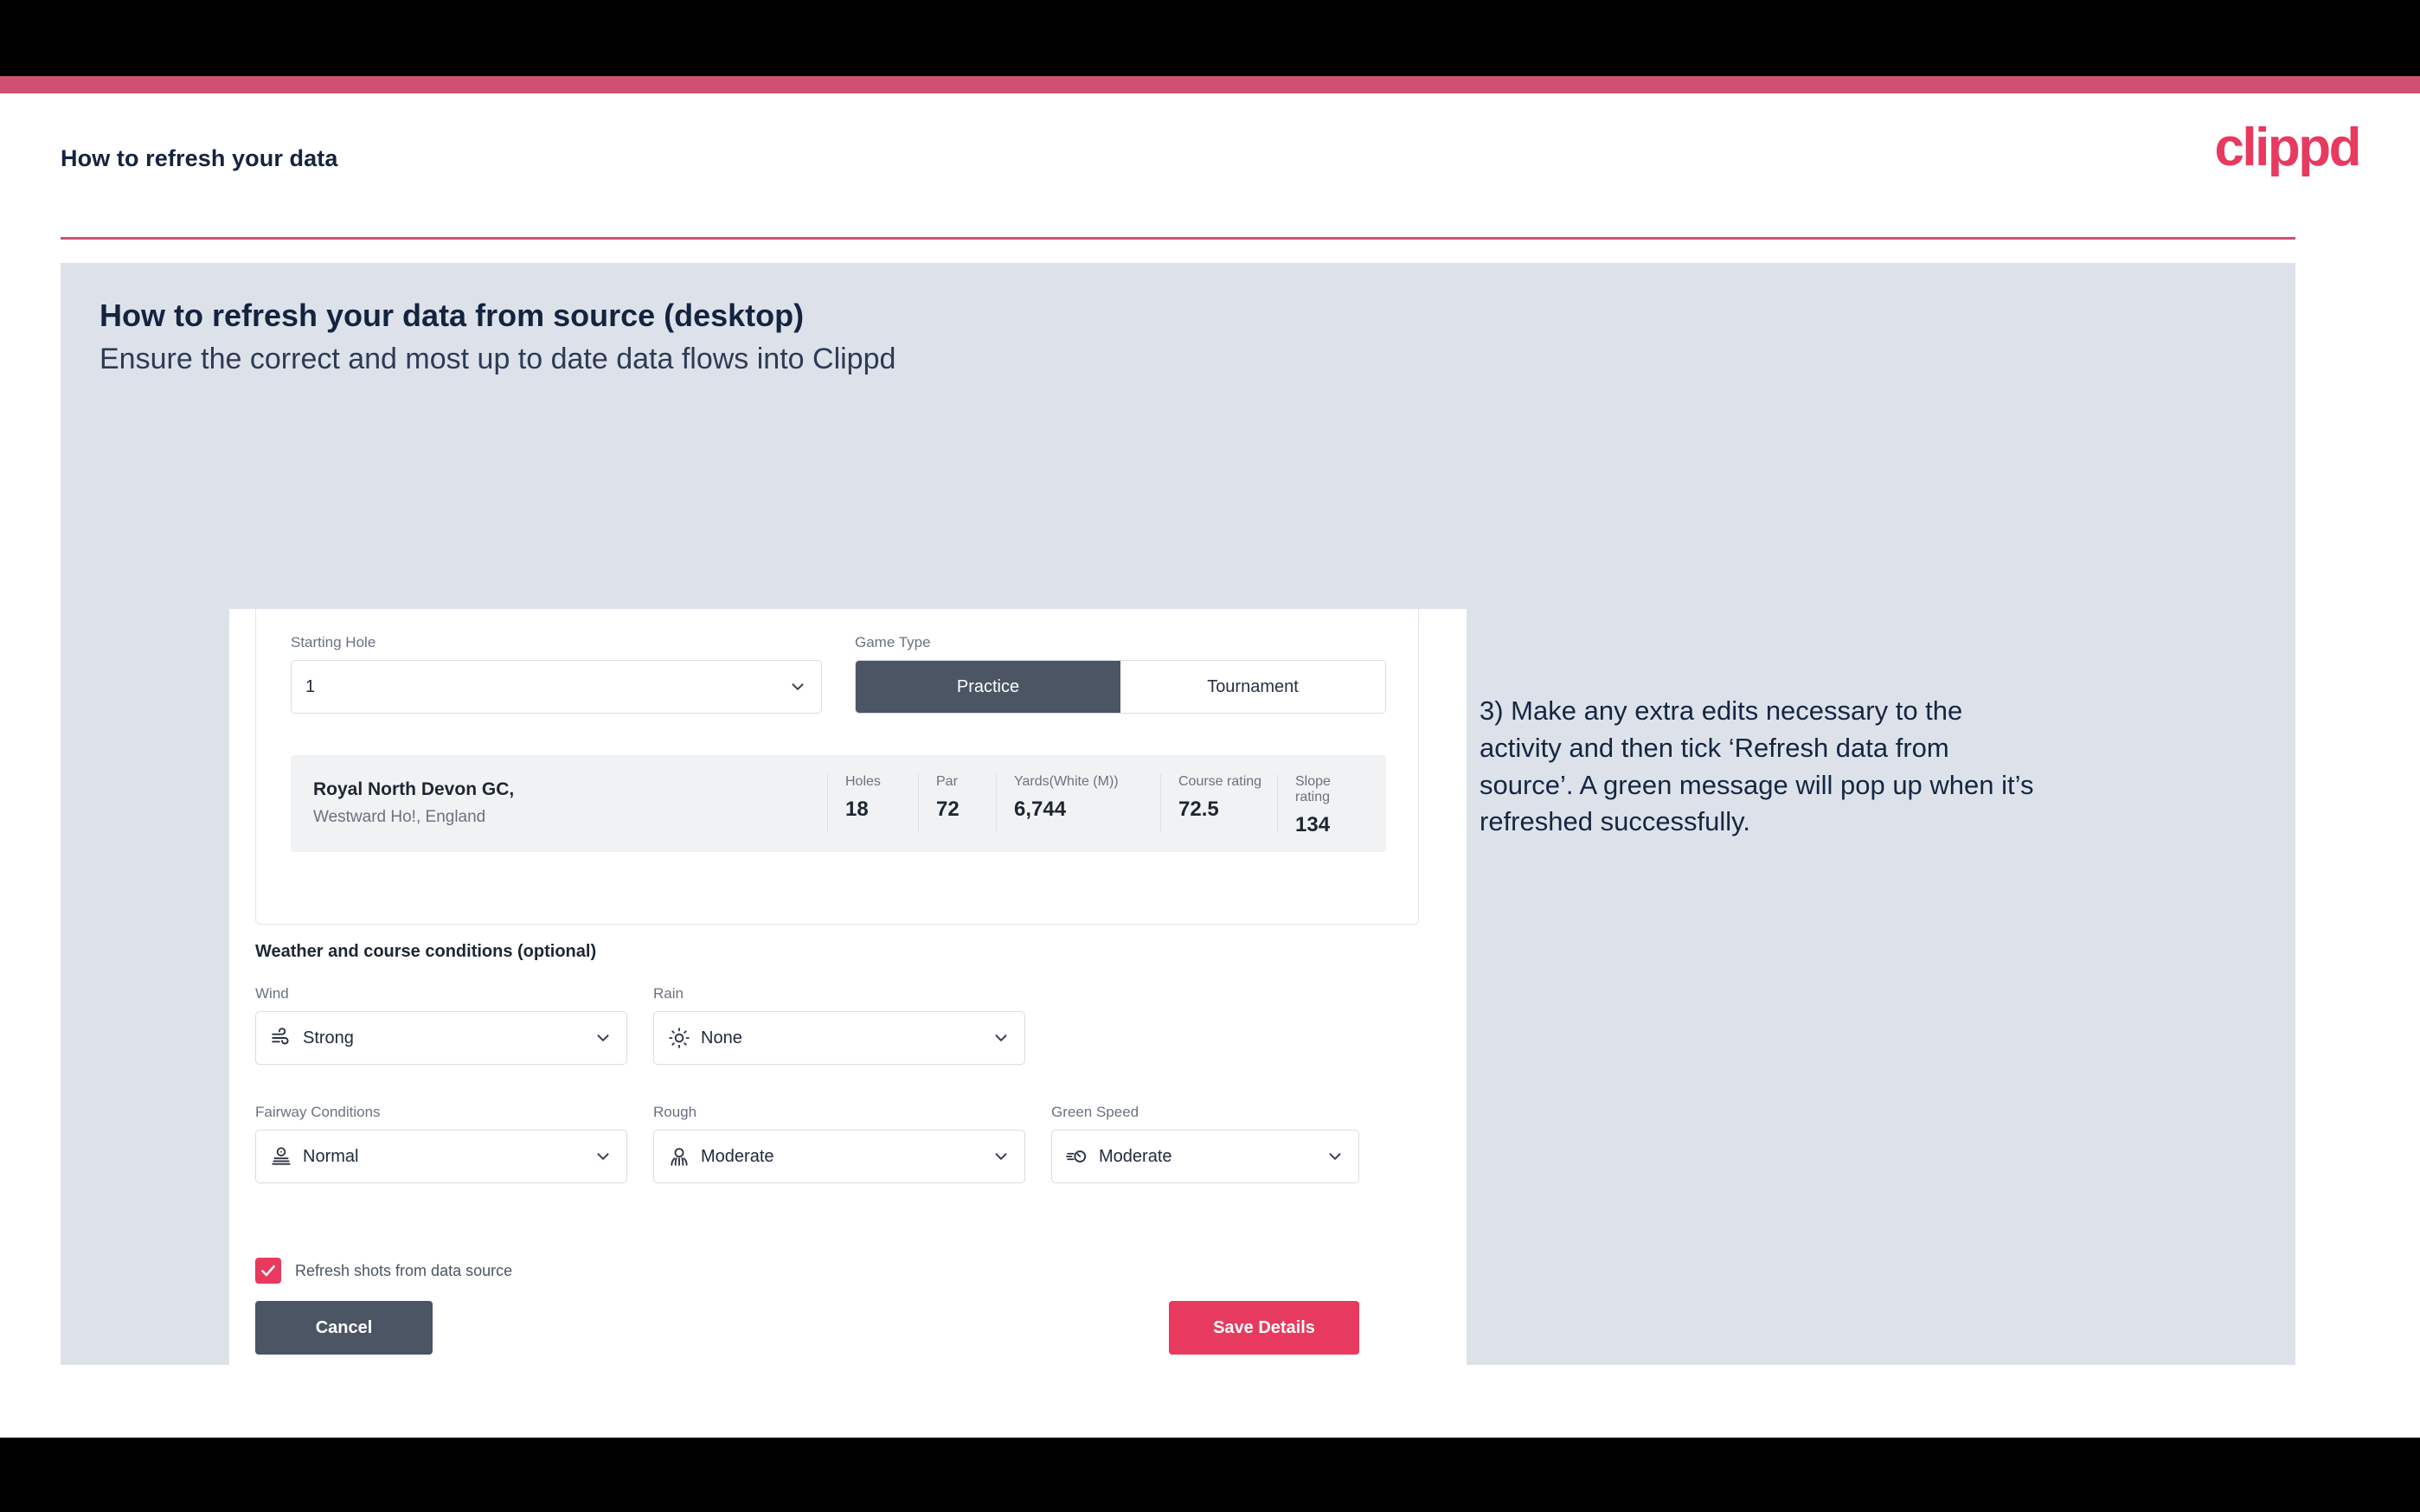 The height and width of the screenshot is (1512, 2420). I want to click on bottom-letterbox-band, so click(1210, 1475).